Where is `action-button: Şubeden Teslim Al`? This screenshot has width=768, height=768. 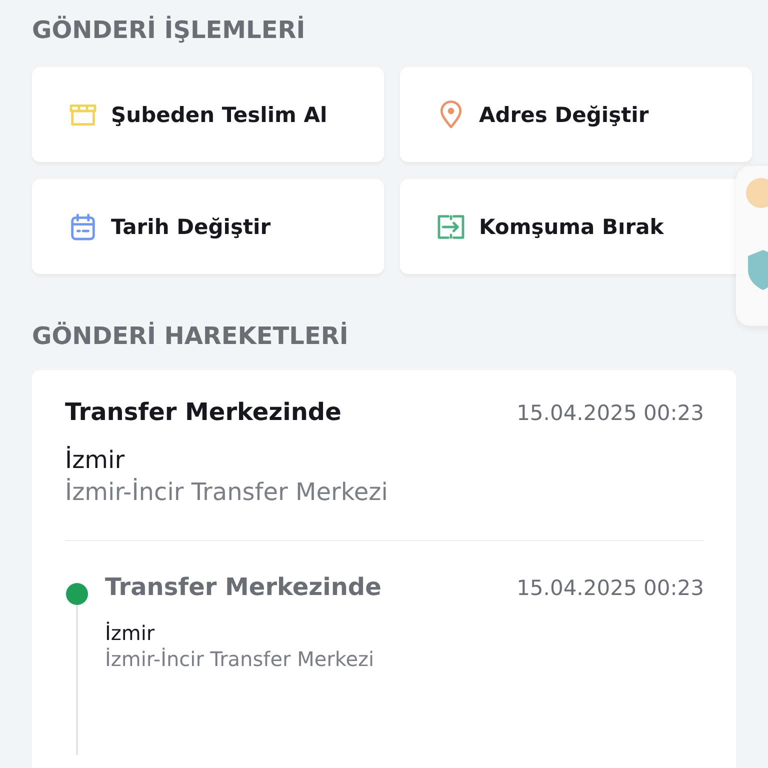 action-button: Şubeden Teslim Al is located at coordinates (208, 114).